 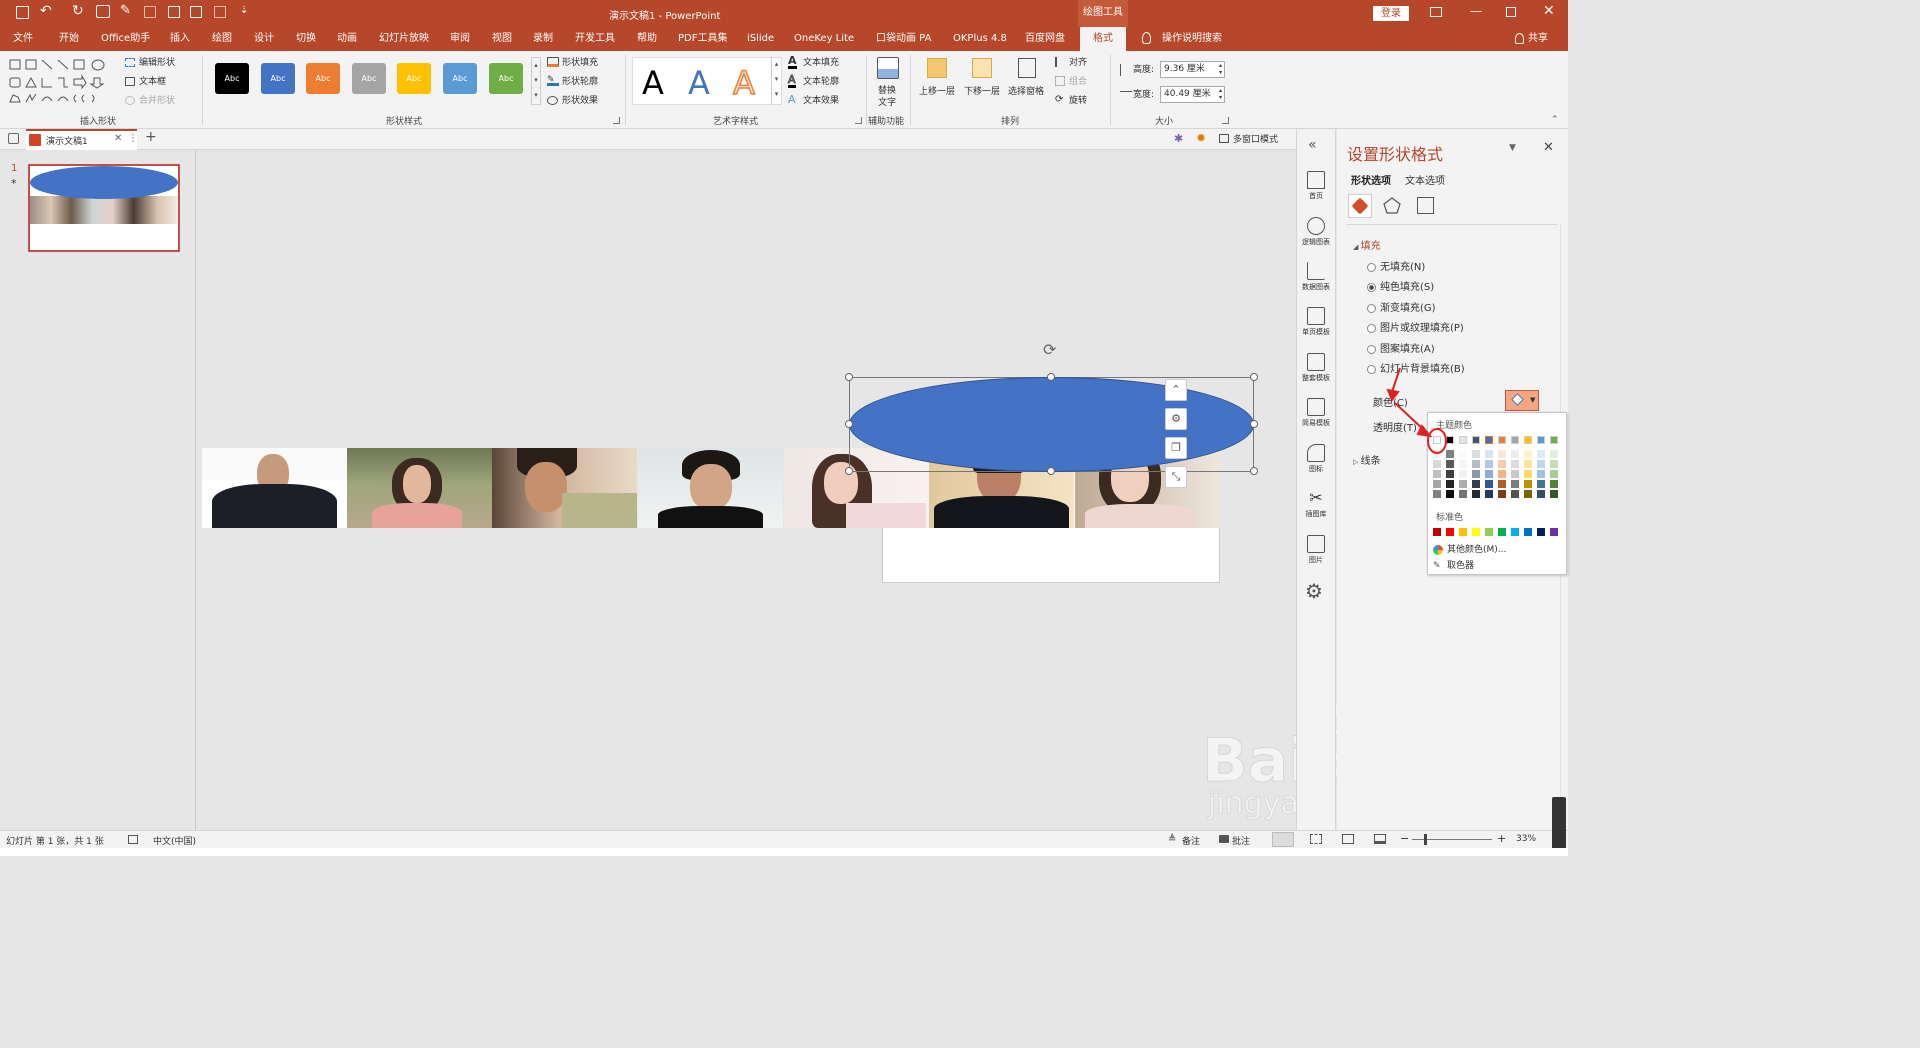 What do you see at coordinates (1103, 39) in the screenshot?
I see `tab-format: 格式` at bounding box center [1103, 39].